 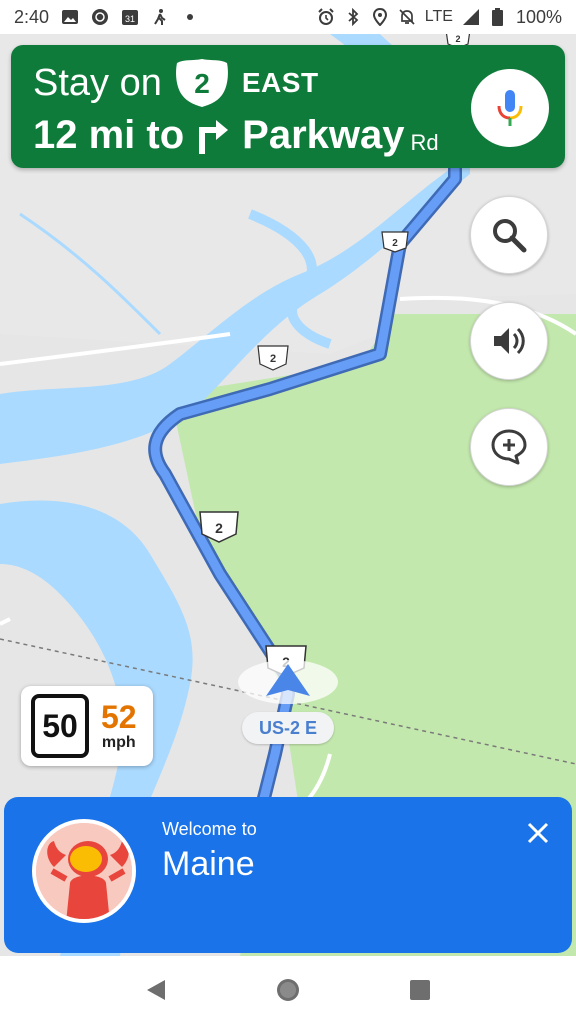 What do you see at coordinates (214, 136) in the screenshot?
I see `turn-right-icon` at bounding box center [214, 136].